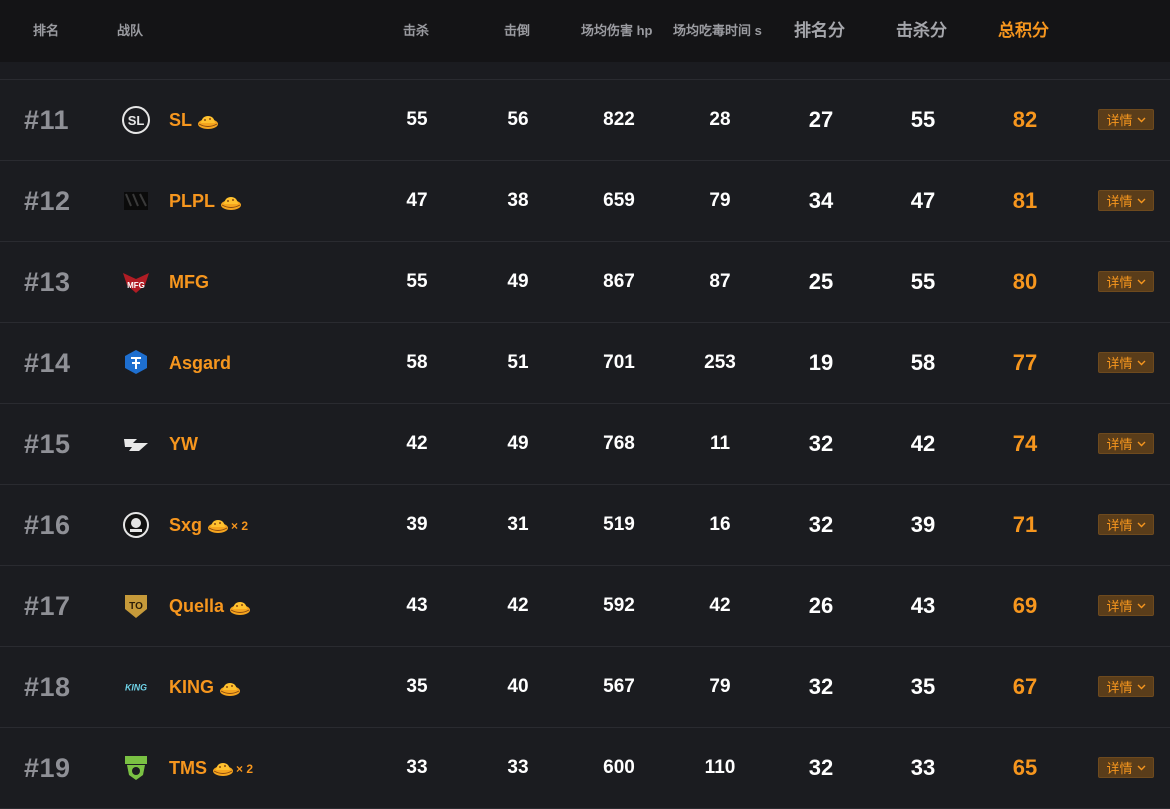  Describe the element at coordinates (720, 443) in the screenshot. I see `avg-zone-time-value: 11` at that location.